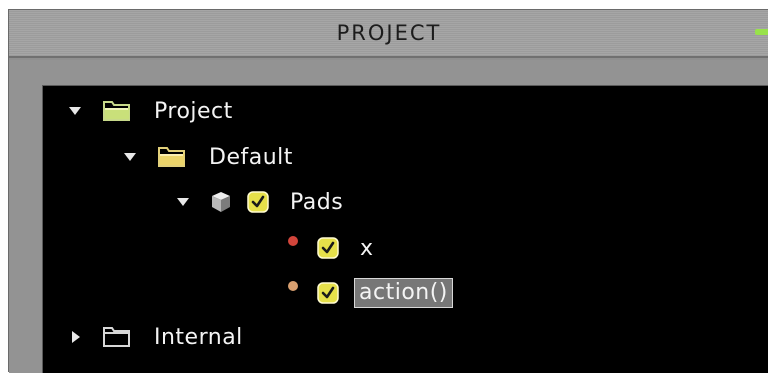 Image resolution: width=768 pixels, height=373 pixels. What do you see at coordinates (117, 337) in the screenshot?
I see `folder-closed-icon` at bounding box center [117, 337].